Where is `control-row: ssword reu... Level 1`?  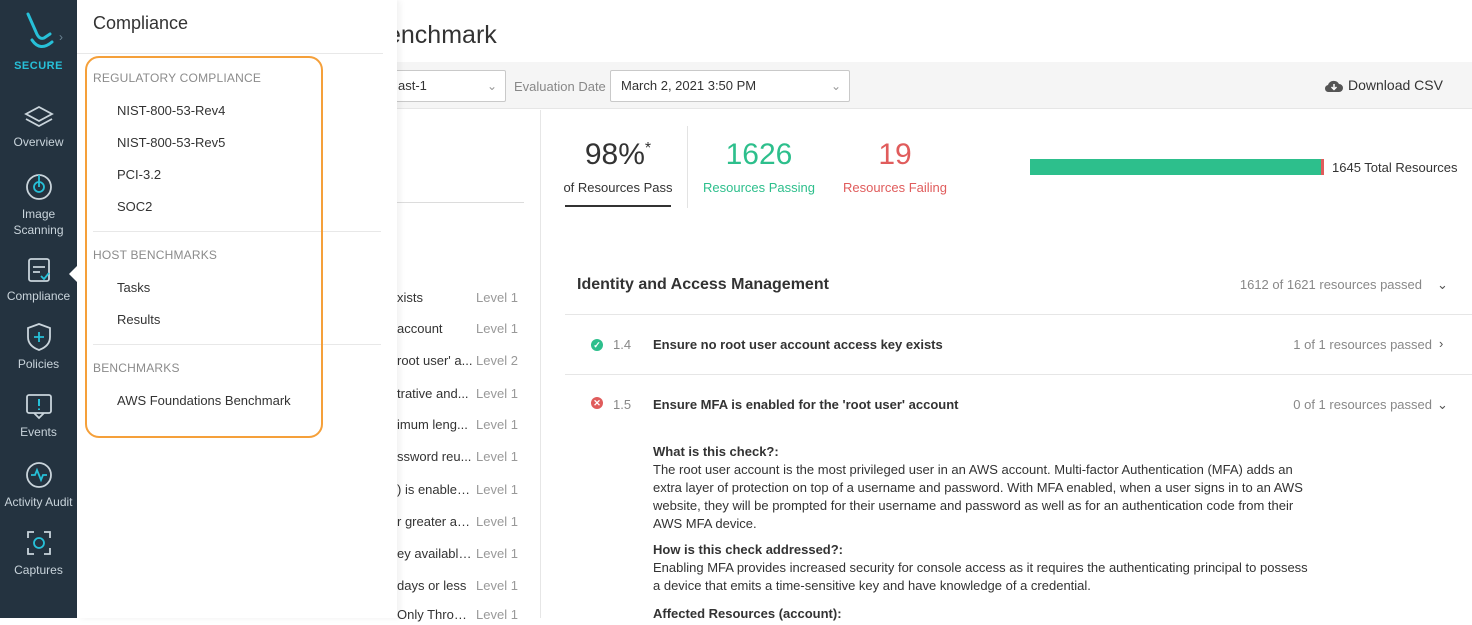 control-row: ssword reu... Level 1 is located at coordinates (462, 458).